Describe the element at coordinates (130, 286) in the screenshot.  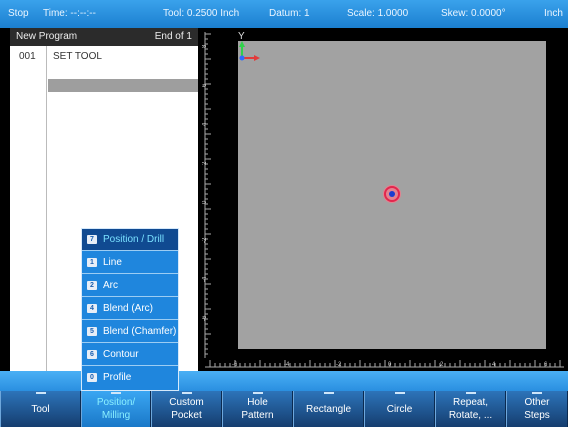
I see `menu-item-arc: 2 Arc` at that location.